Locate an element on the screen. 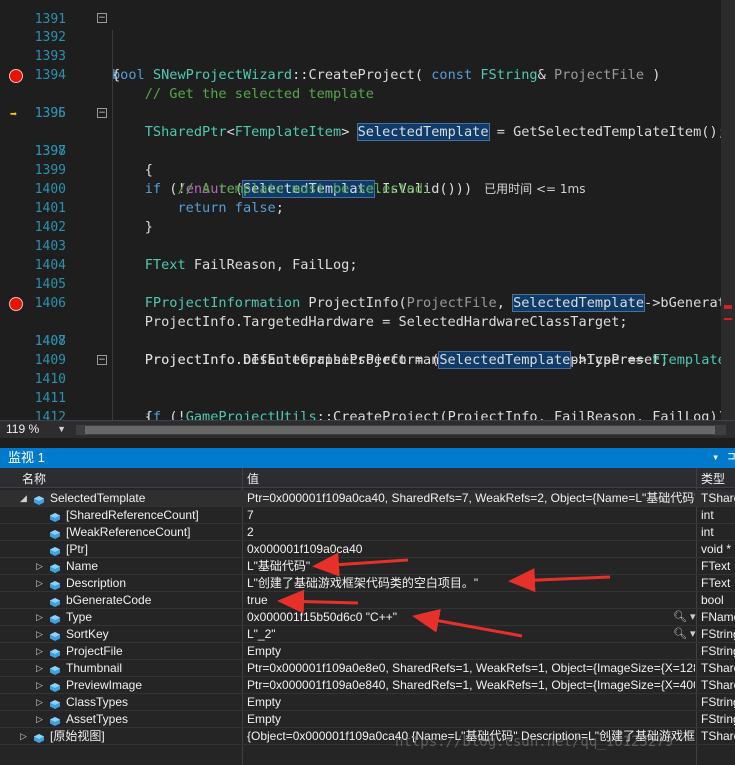 This screenshot has width=735, height=765. watch-row-type: int is located at coordinates (707, 515).